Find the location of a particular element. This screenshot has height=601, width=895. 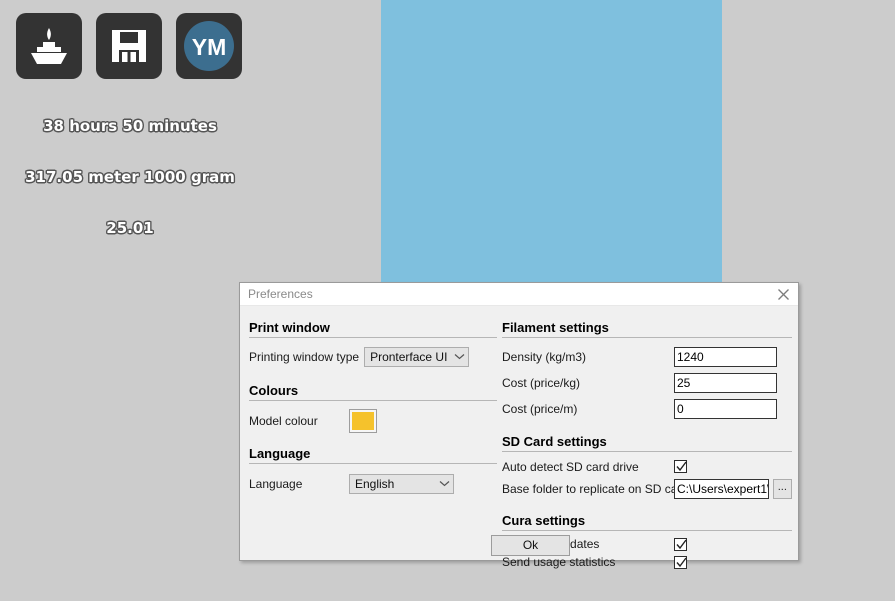

stats-material: 317.05 meter 1000 gram is located at coordinates (130, 177).